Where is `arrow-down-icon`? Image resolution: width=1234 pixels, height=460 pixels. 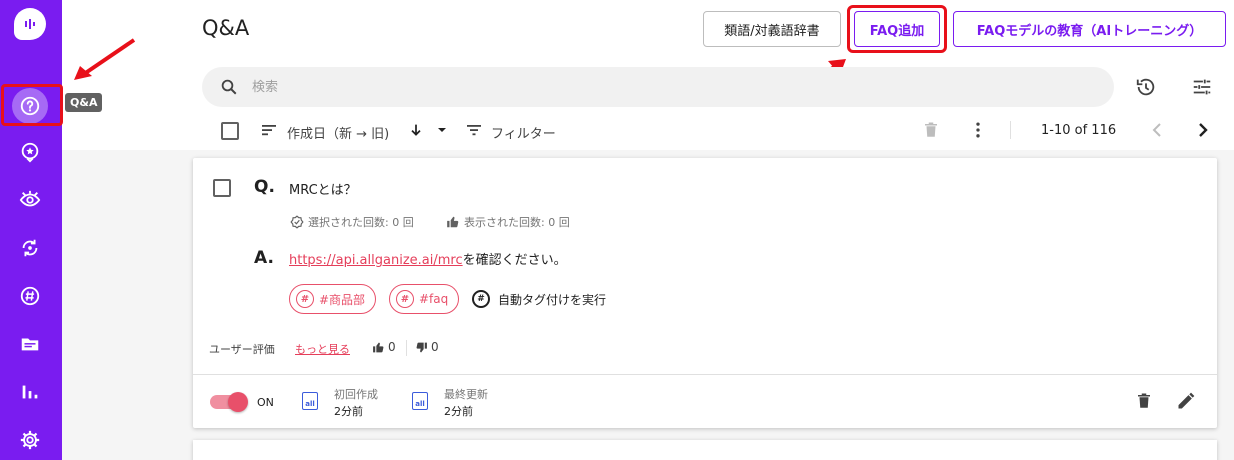 arrow-down-icon is located at coordinates (416, 130).